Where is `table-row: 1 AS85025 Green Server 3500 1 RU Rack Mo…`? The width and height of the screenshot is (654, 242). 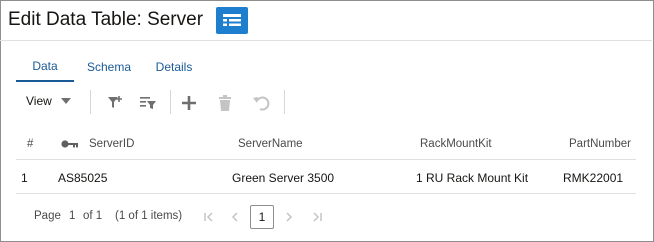
table-row: 1 AS85025 Green Server 3500 1 RU Rack Mo… is located at coordinates (326, 177).